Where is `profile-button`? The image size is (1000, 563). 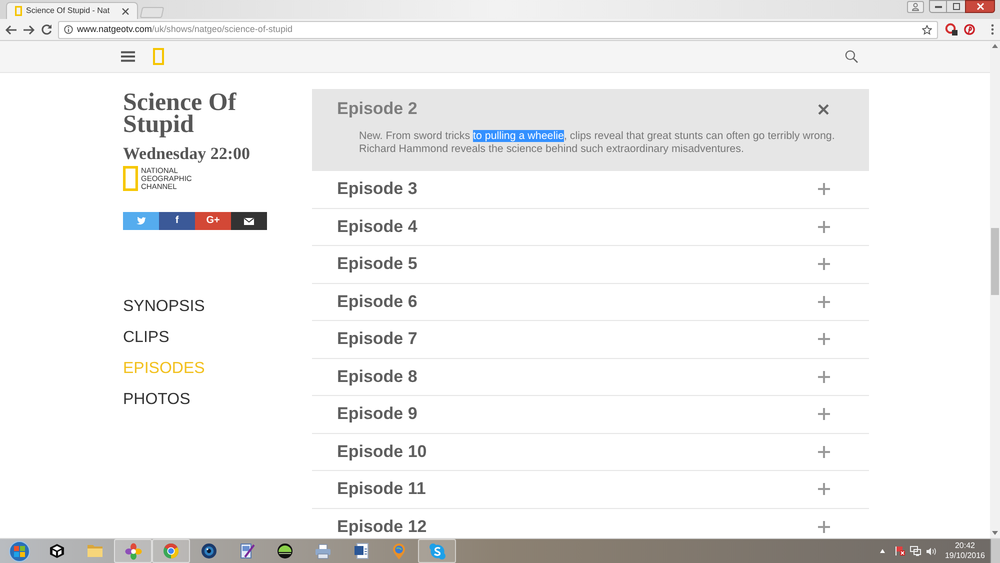 profile-button is located at coordinates (915, 7).